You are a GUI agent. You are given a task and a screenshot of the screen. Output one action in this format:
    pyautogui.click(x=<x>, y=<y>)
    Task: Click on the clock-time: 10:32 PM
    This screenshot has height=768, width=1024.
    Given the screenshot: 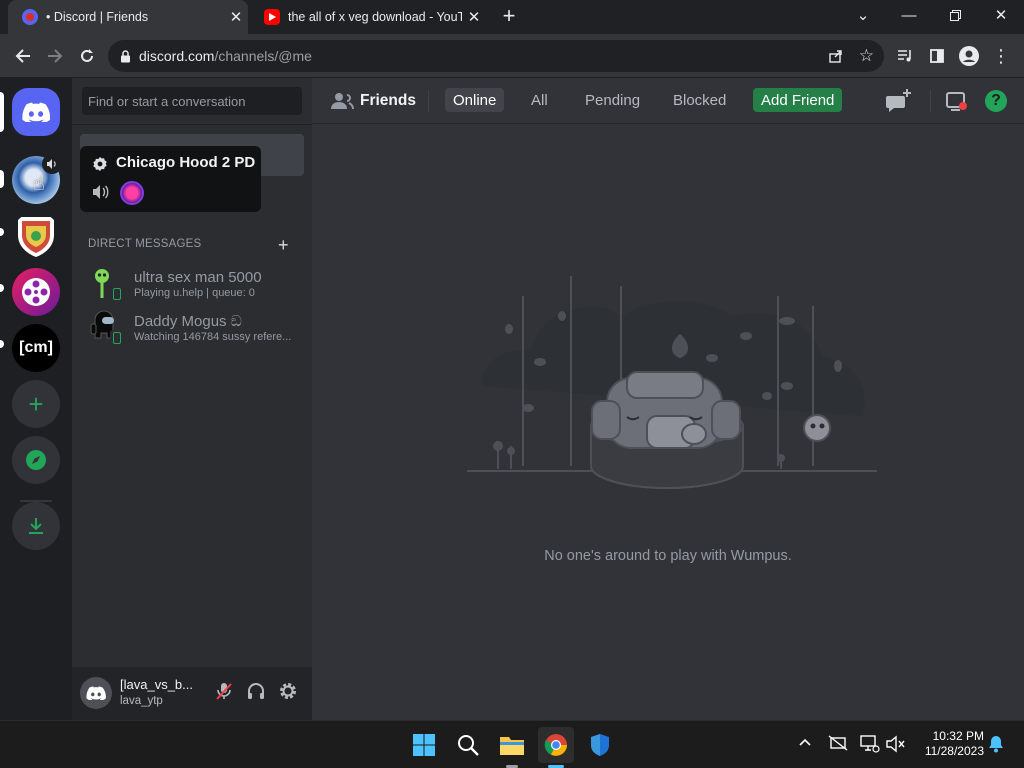 What is the action you would take?
    pyautogui.click(x=958, y=736)
    